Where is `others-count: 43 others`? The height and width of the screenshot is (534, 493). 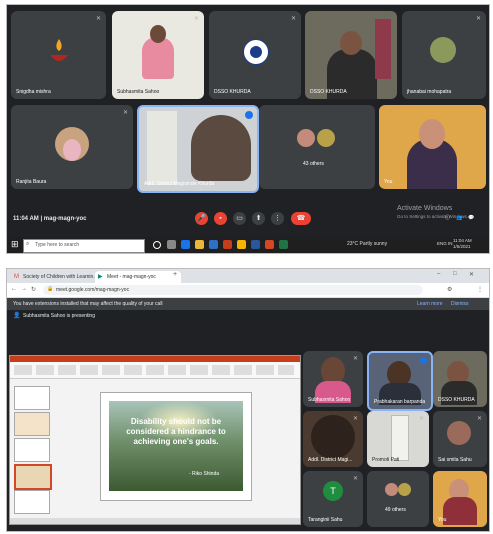 others-count: 43 others is located at coordinates (313, 164).